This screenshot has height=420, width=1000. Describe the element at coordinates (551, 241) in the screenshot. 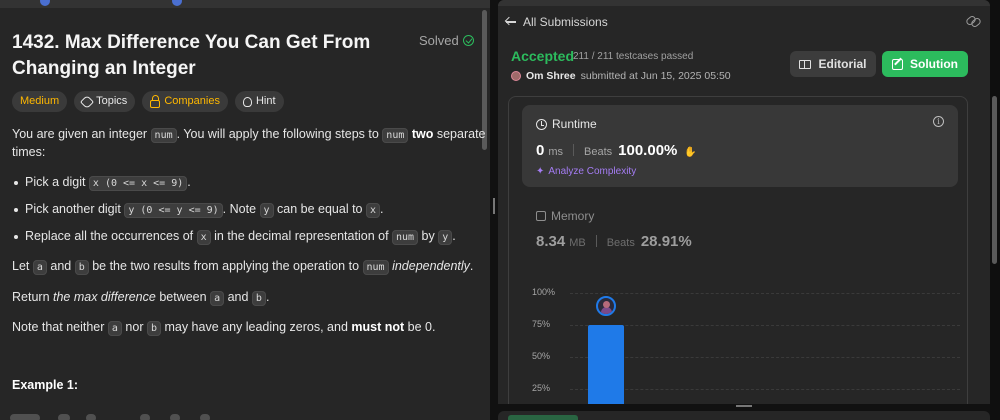

I see `memory-value: 8.34` at that location.